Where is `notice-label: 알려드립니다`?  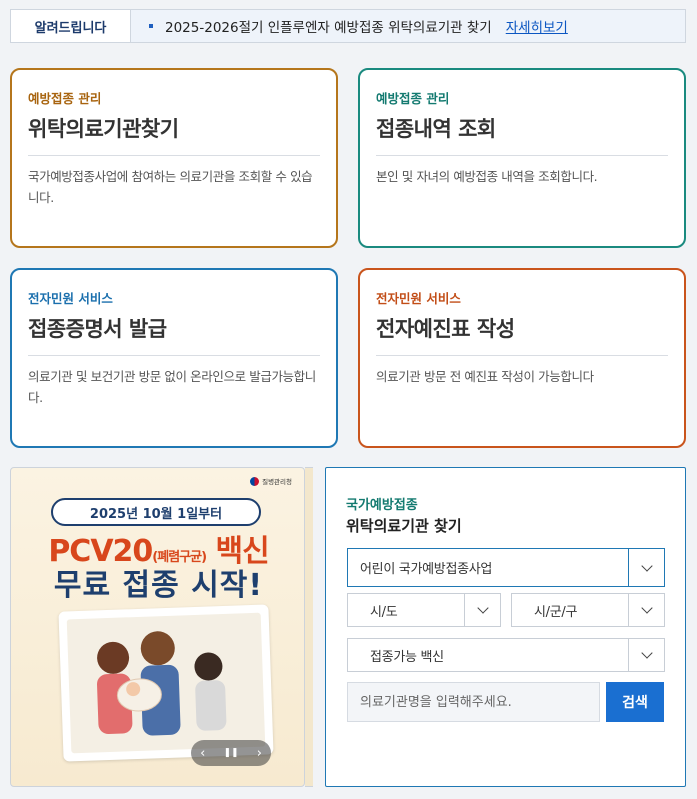
notice-label: 알려드립니다 is located at coordinates (71, 26).